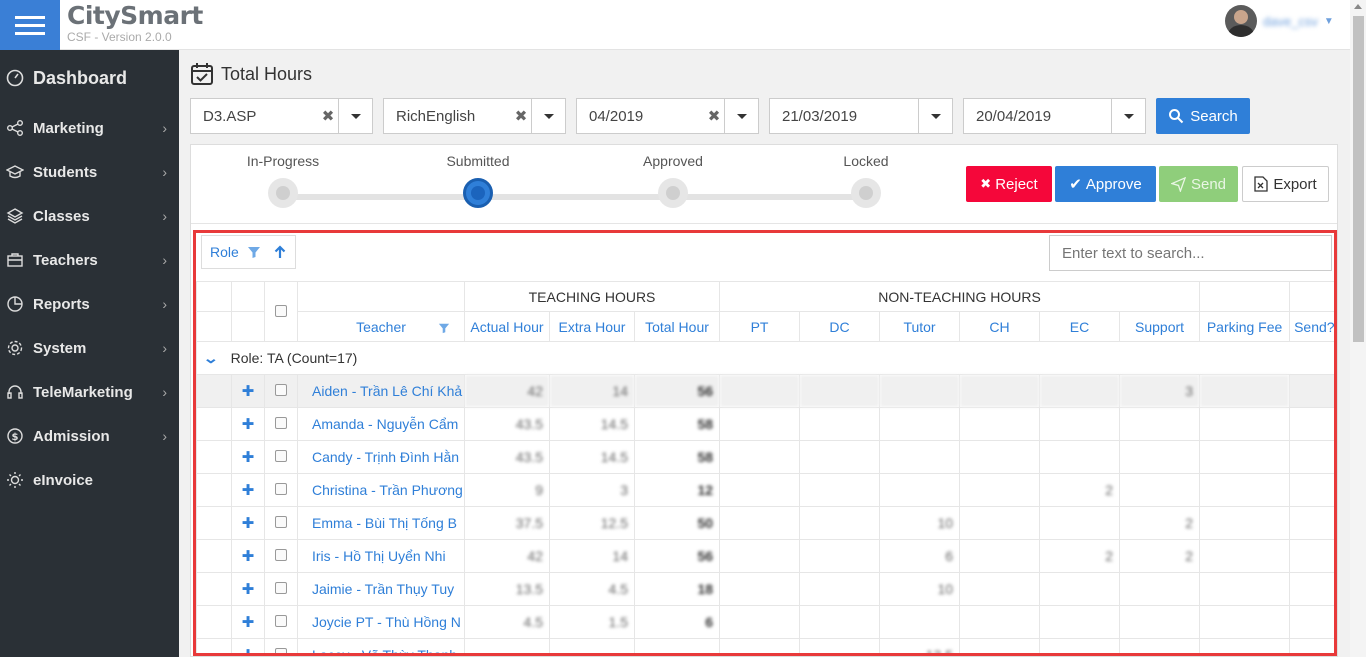 The height and width of the screenshot is (657, 1366). I want to click on table-row: ✚ Amanda - Nguyễn Cẩm 43.5 14.5 58, so click(765, 424).